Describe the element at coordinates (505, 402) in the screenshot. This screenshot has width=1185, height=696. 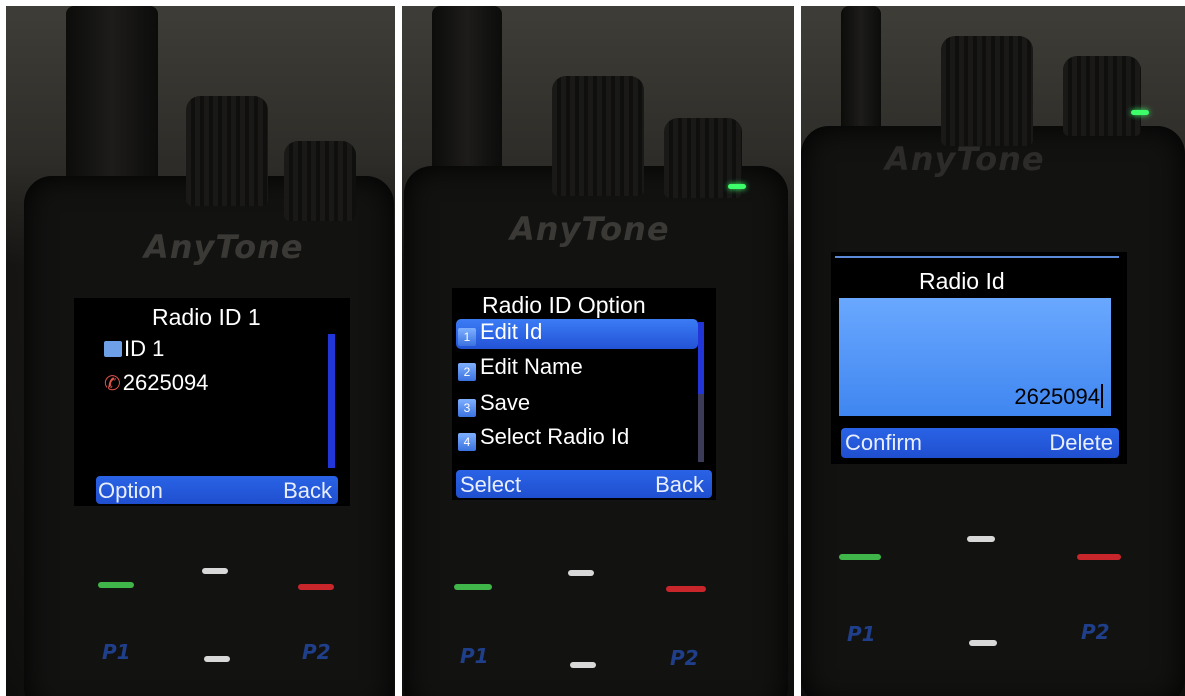
I see `menu-item-label: Save` at that location.